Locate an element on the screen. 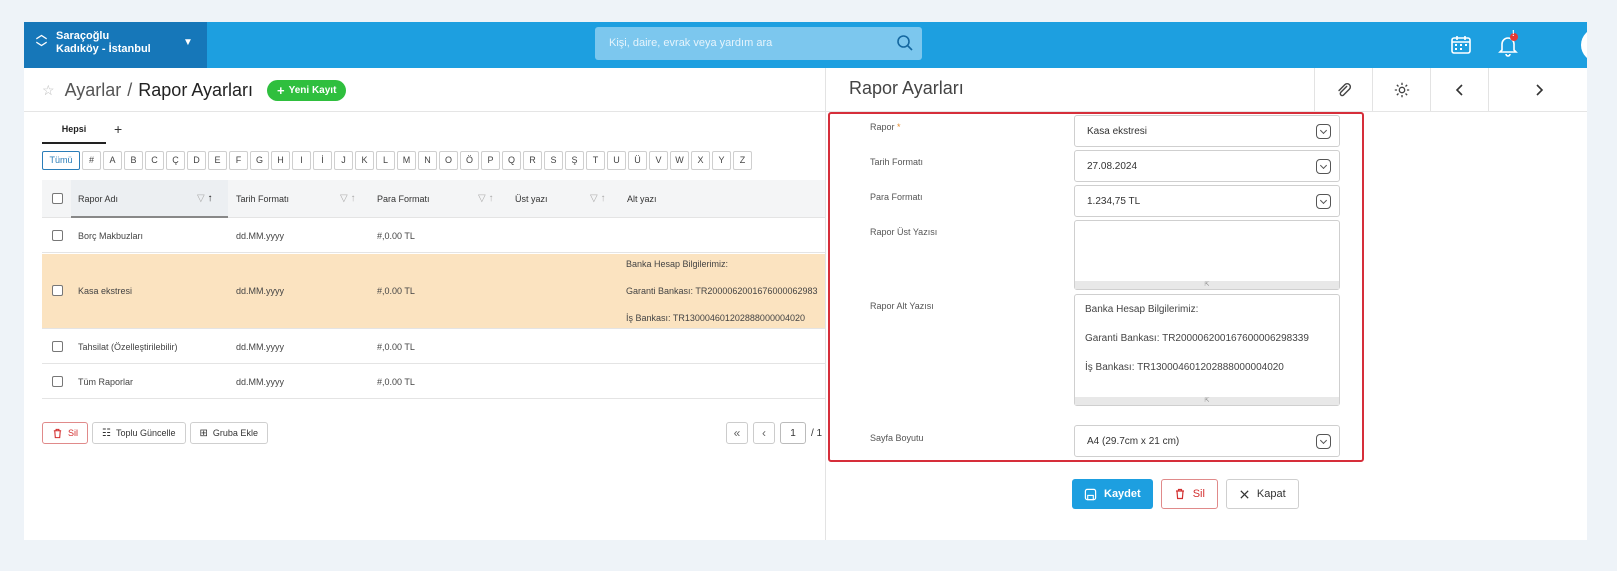  next-record-button is located at coordinates (1537, 90).